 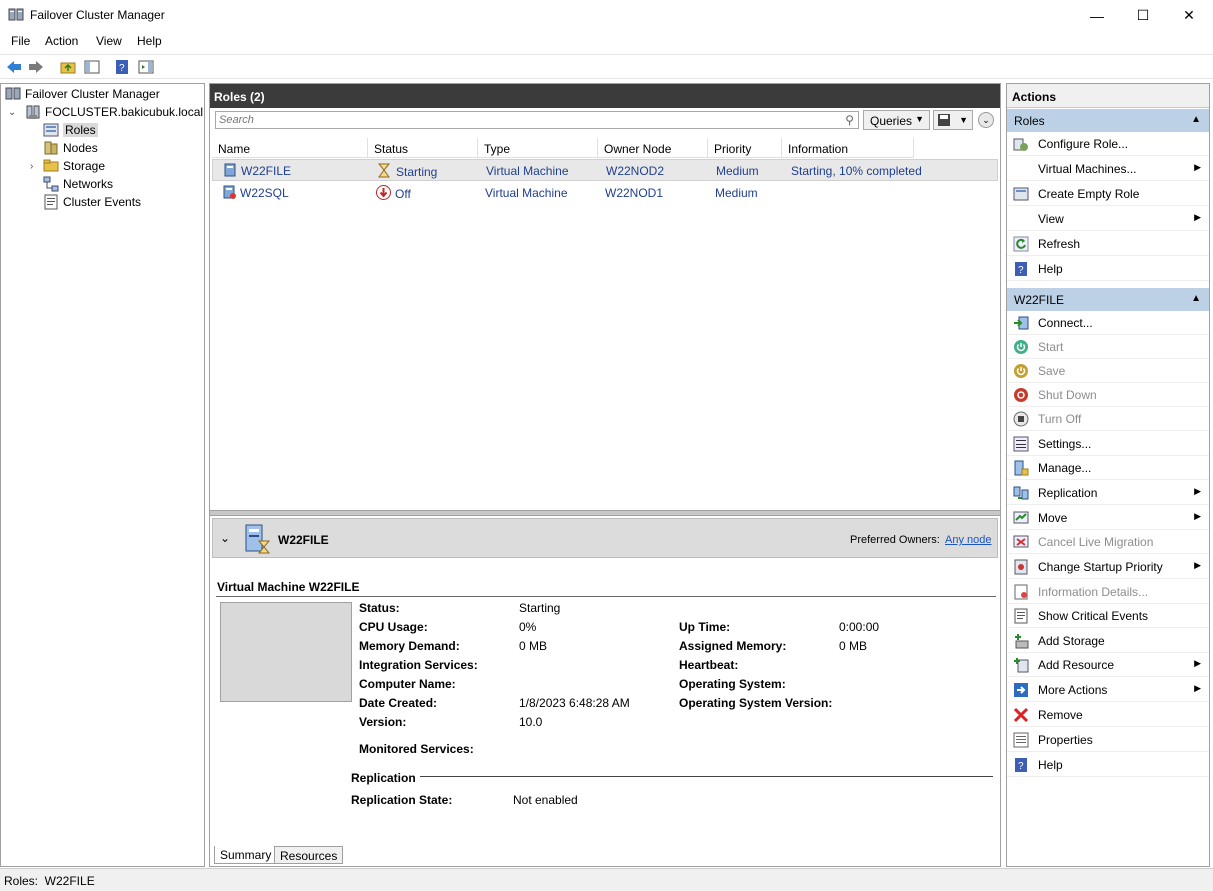 I want to click on column-header-status: Status, so click(x=423, y=148).